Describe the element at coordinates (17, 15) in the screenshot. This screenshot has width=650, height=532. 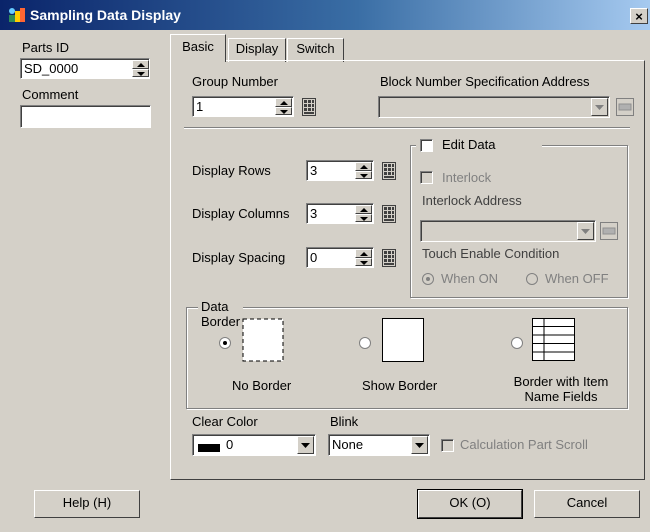
I see `app-icon` at that location.